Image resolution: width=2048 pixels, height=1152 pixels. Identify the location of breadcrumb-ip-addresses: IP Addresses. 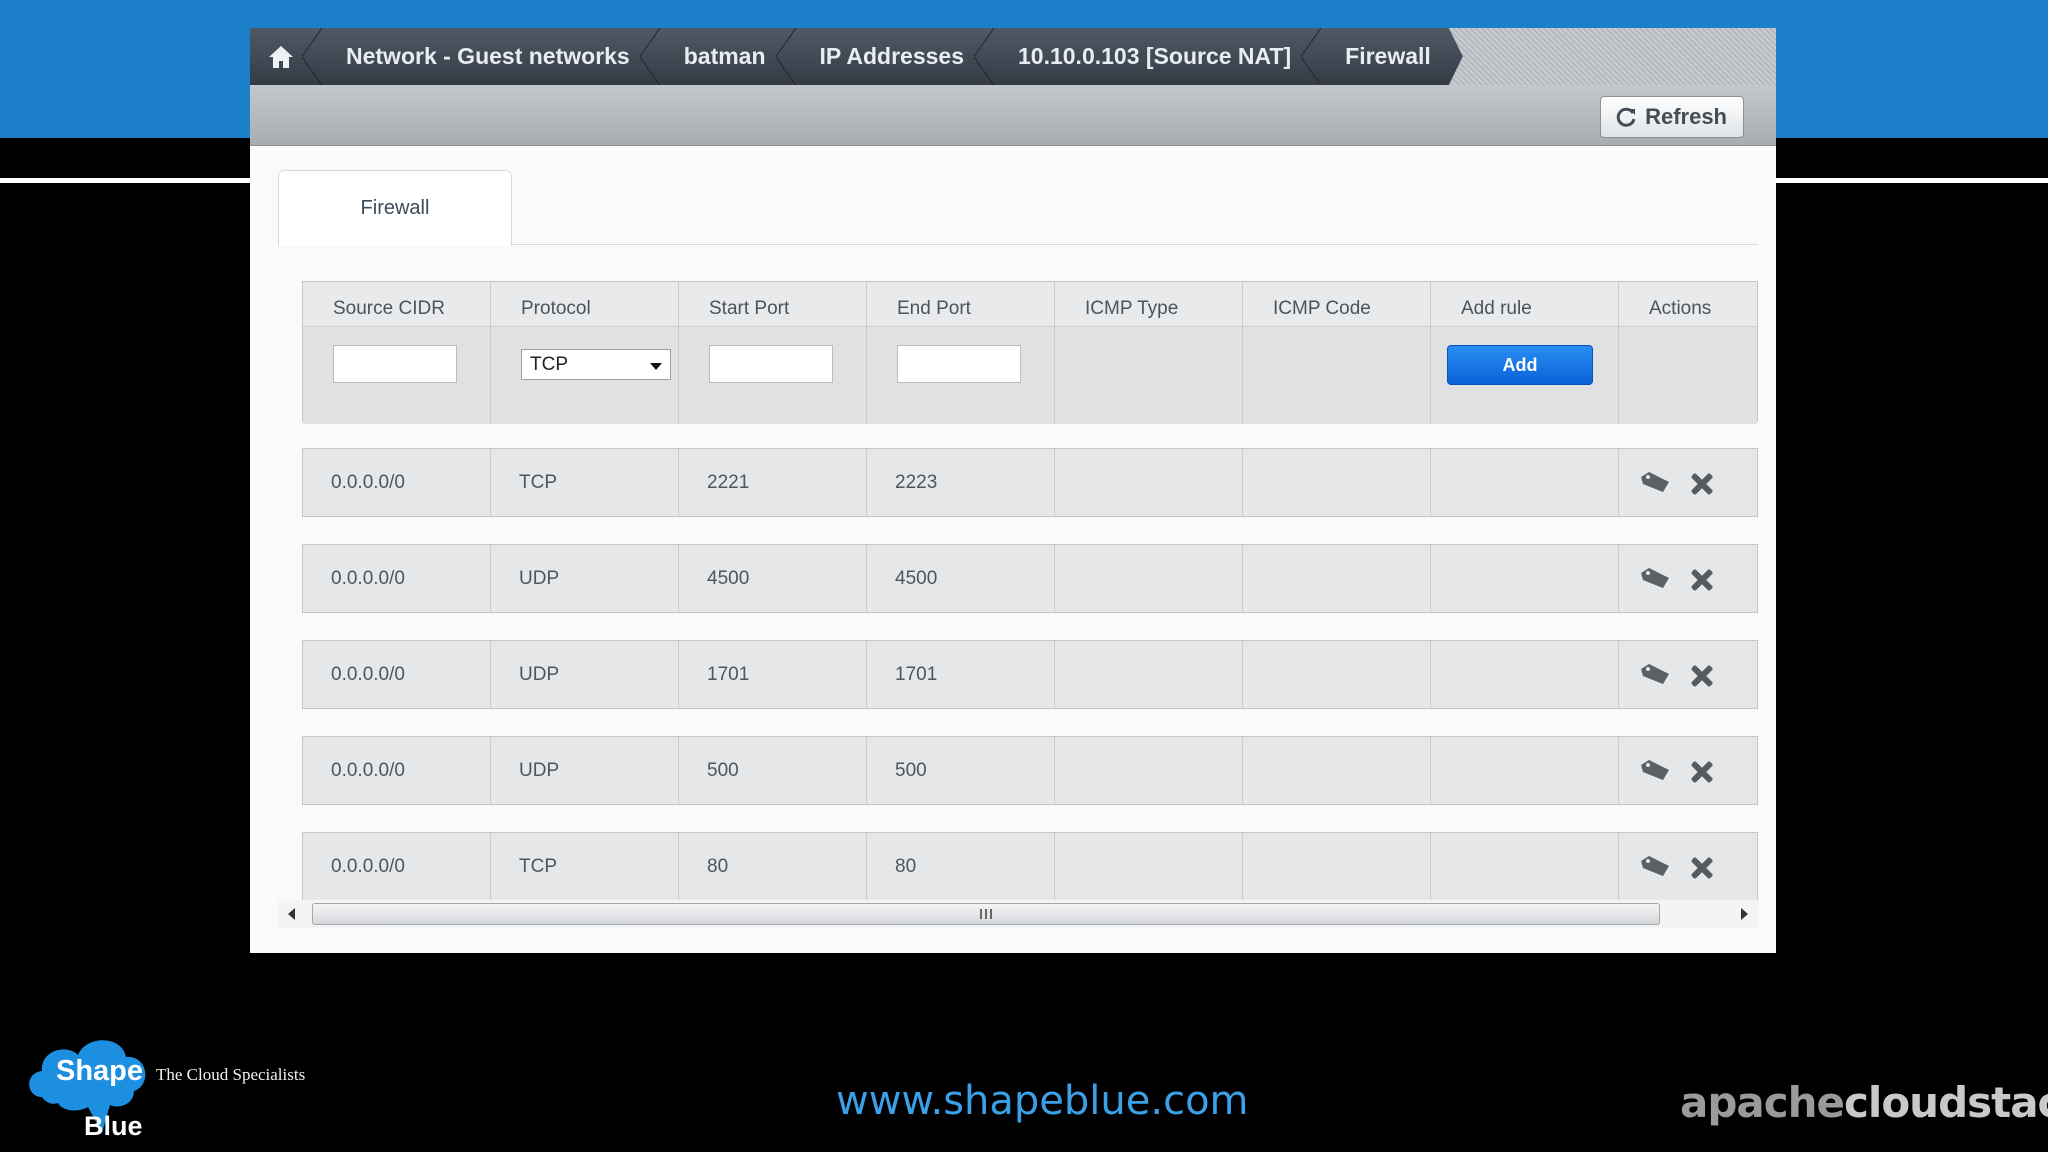
(885, 56).